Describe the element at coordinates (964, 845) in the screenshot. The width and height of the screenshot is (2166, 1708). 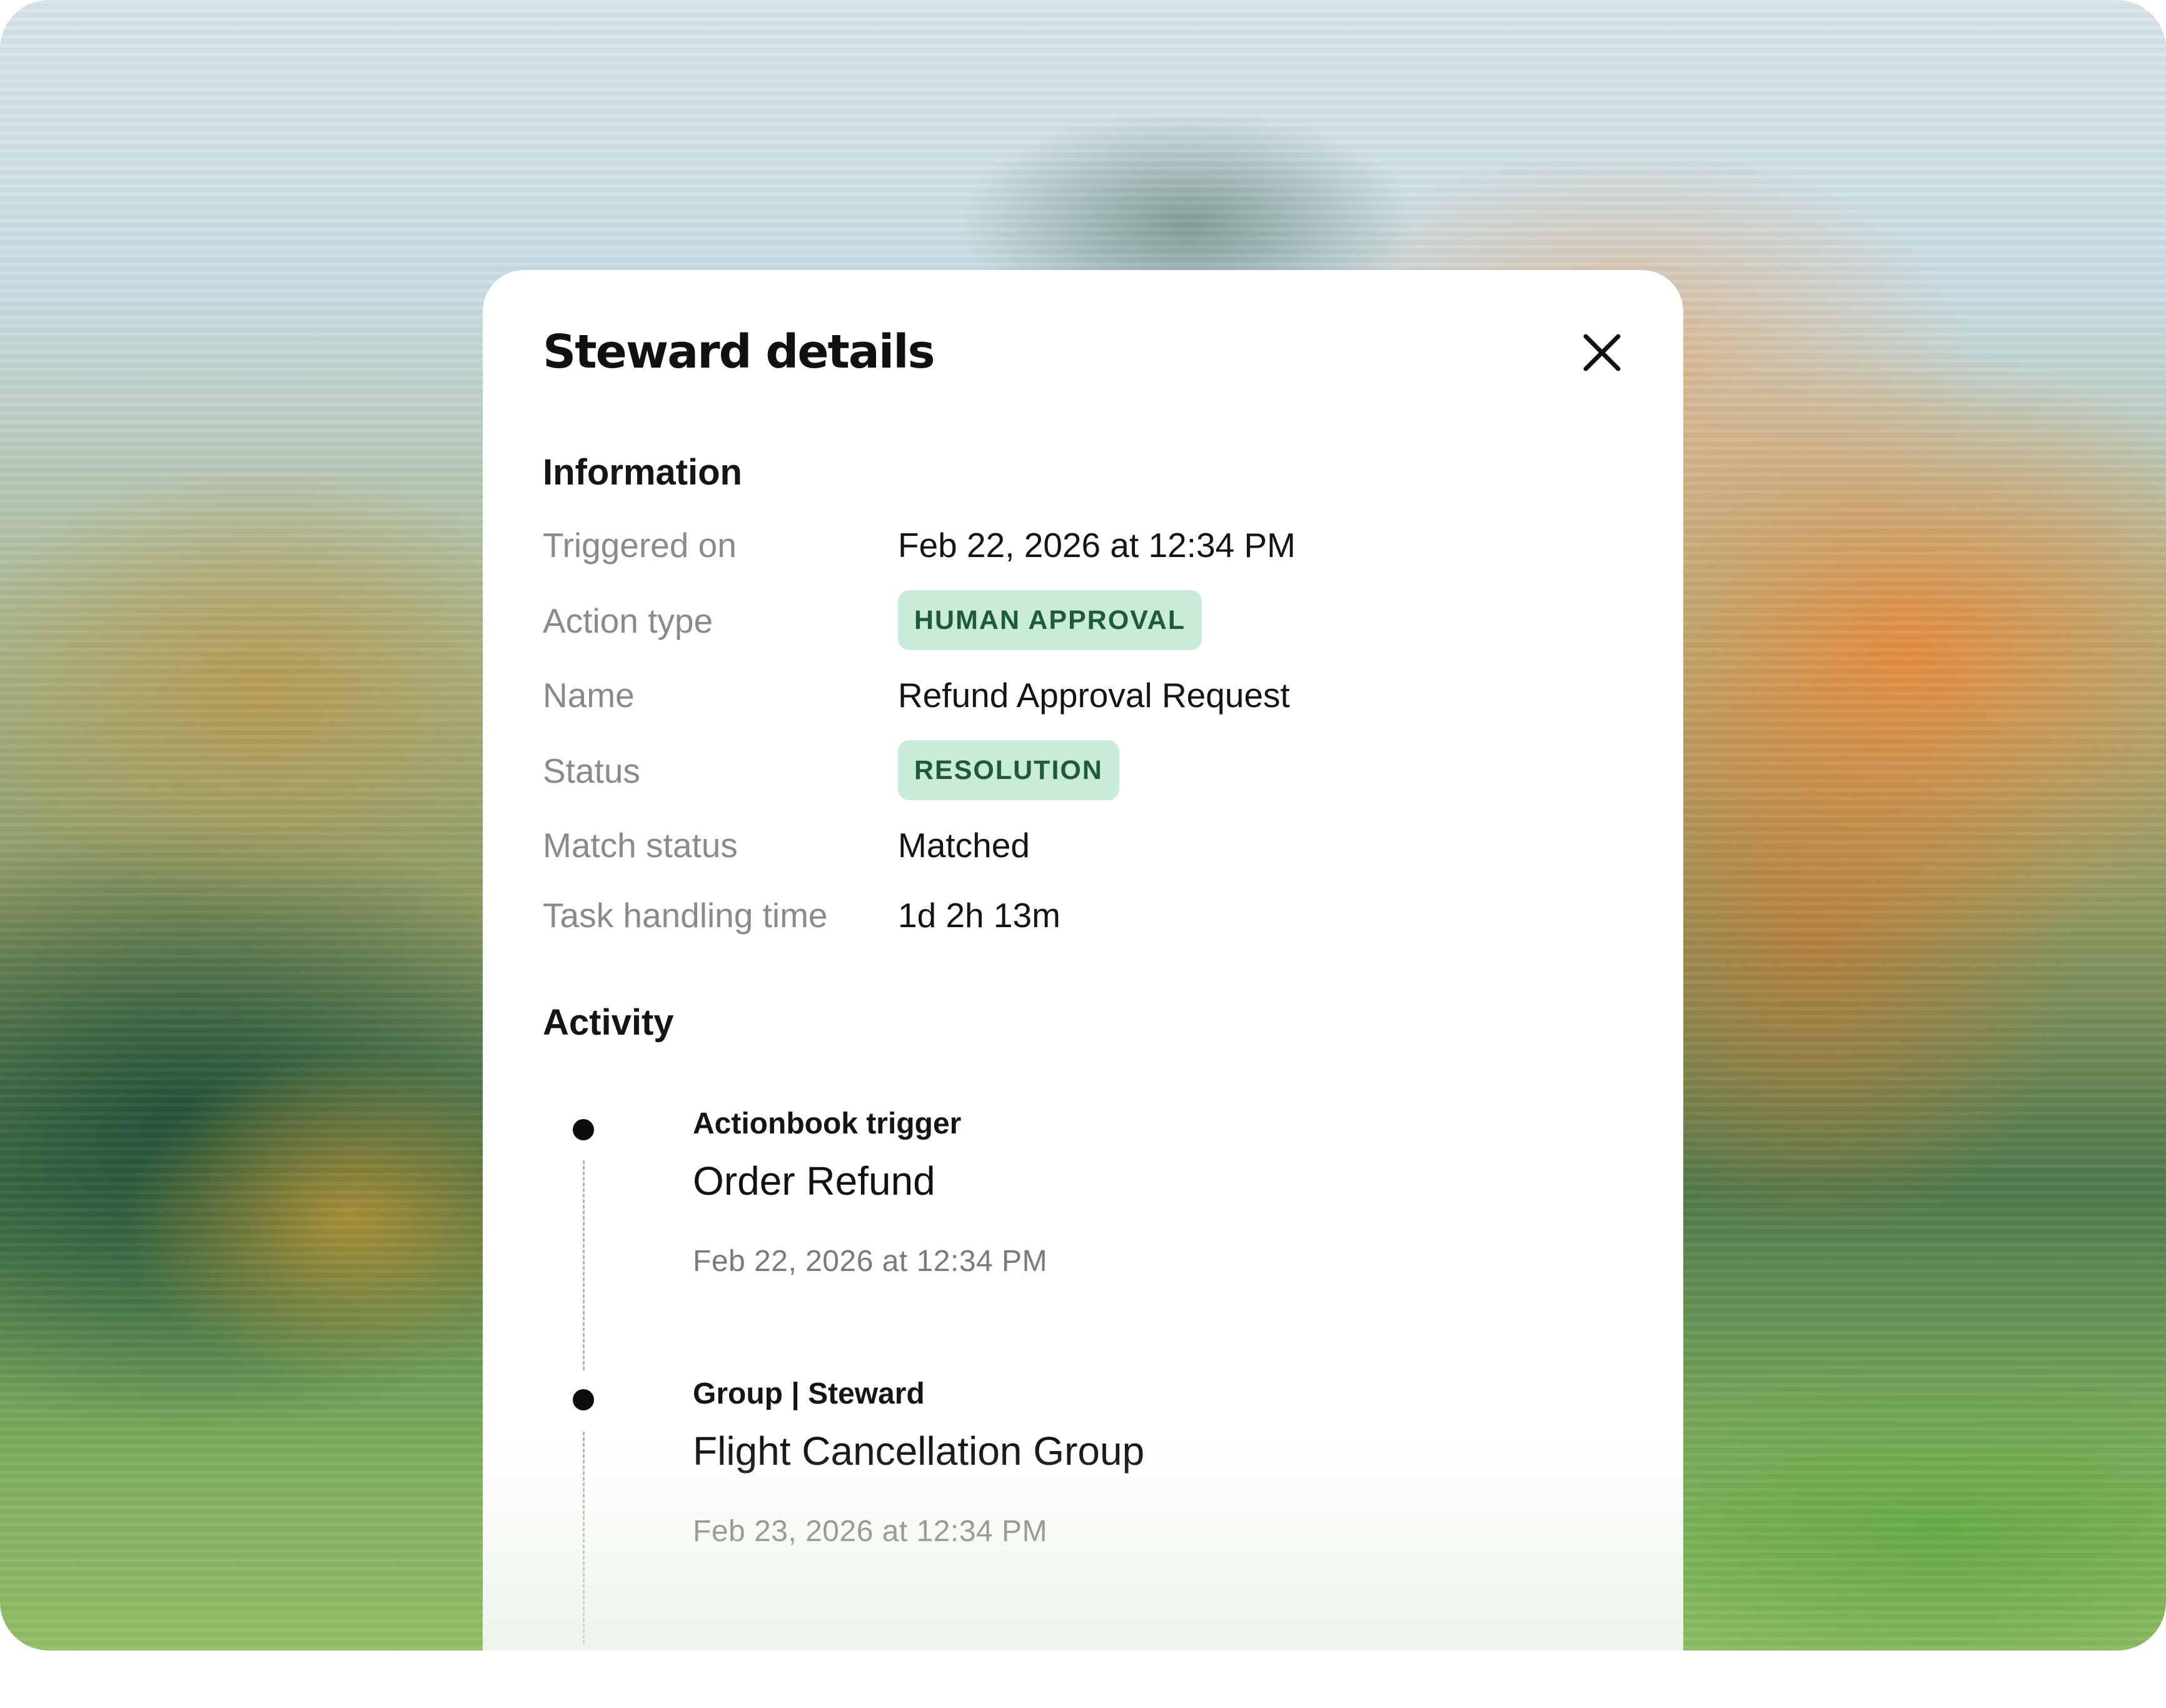
I see `value-match-status: Matched` at that location.